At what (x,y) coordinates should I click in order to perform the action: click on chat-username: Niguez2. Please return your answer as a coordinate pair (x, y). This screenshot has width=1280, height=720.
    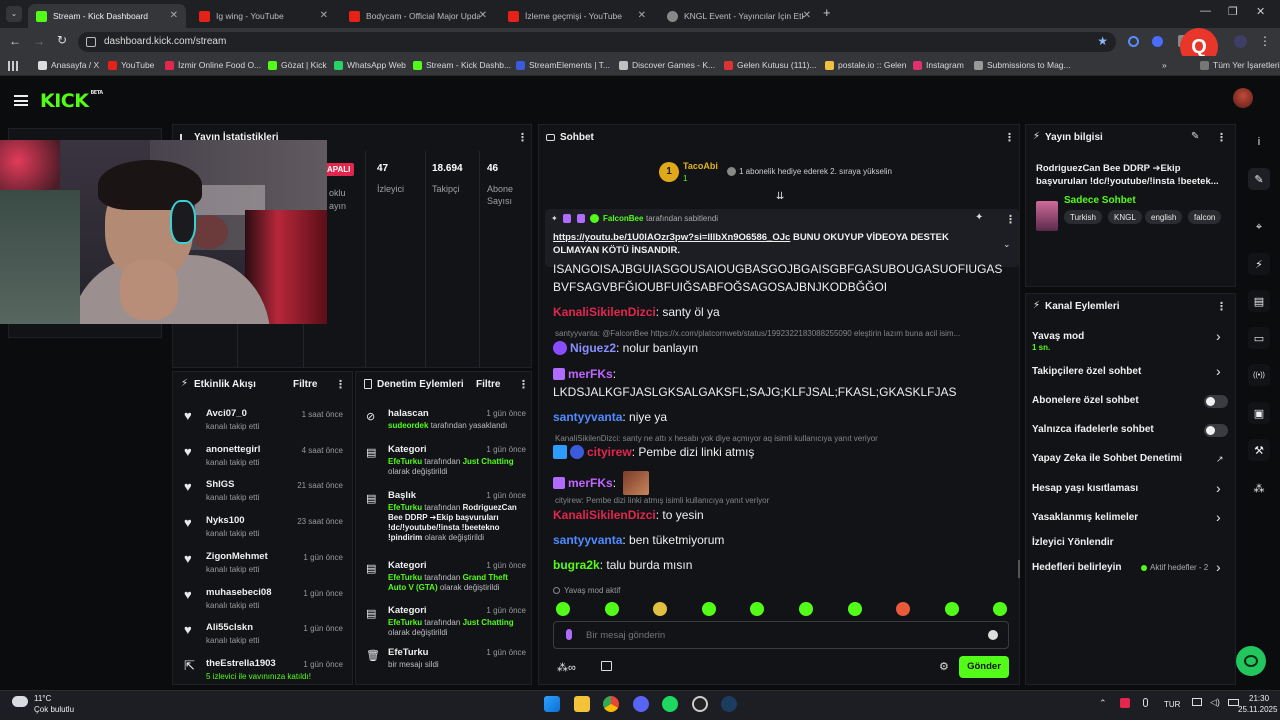
    Looking at the image, I should click on (593, 348).